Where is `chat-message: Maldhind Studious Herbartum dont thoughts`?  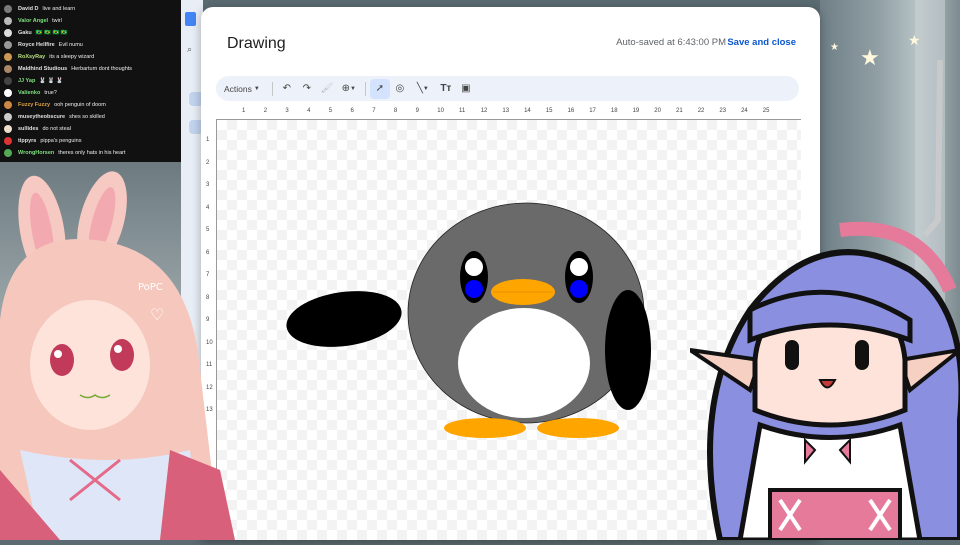
chat-message: Maldhind Studious Herbartum dont thoughts is located at coordinates (90, 69).